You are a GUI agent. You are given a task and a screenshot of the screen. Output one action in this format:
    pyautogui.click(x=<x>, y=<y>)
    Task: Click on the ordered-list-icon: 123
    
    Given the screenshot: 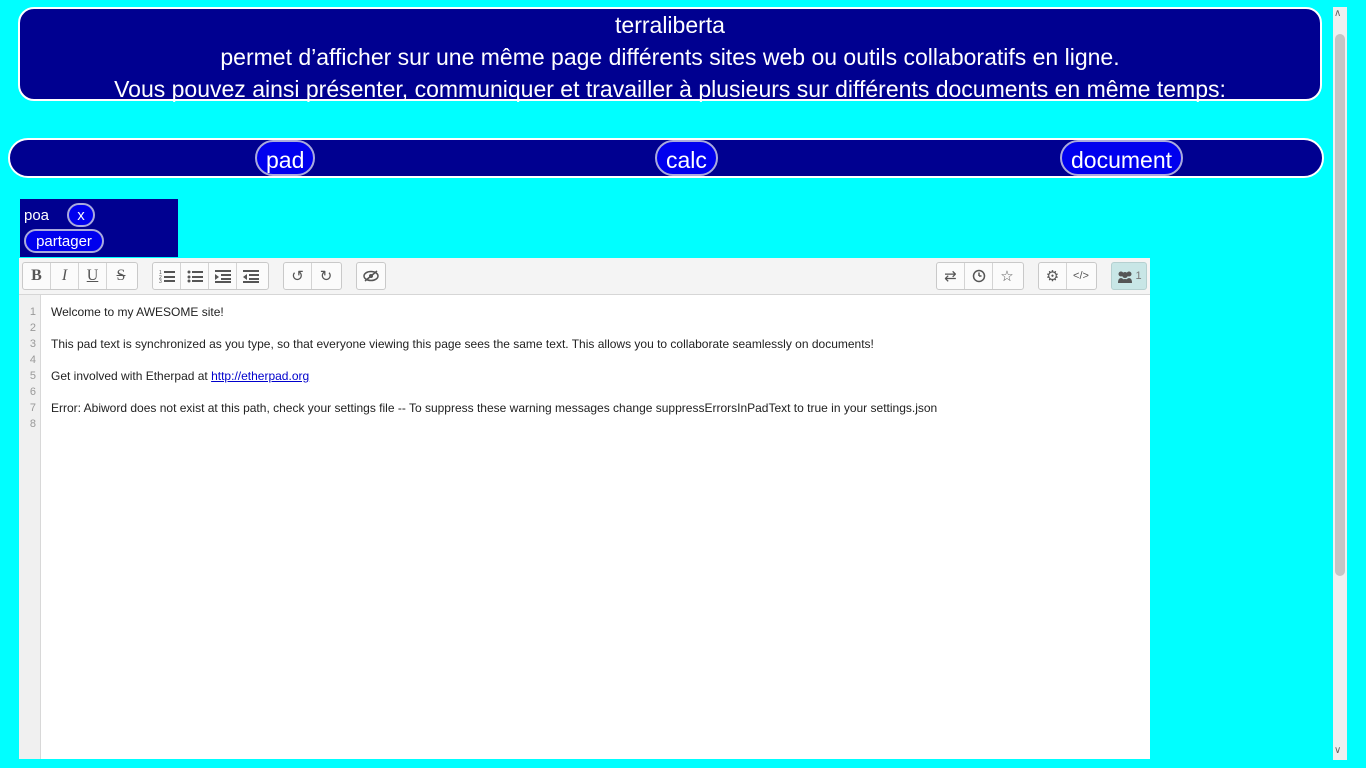 What is the action you would take?
    pyautogui.click(x=167, y=276)
    